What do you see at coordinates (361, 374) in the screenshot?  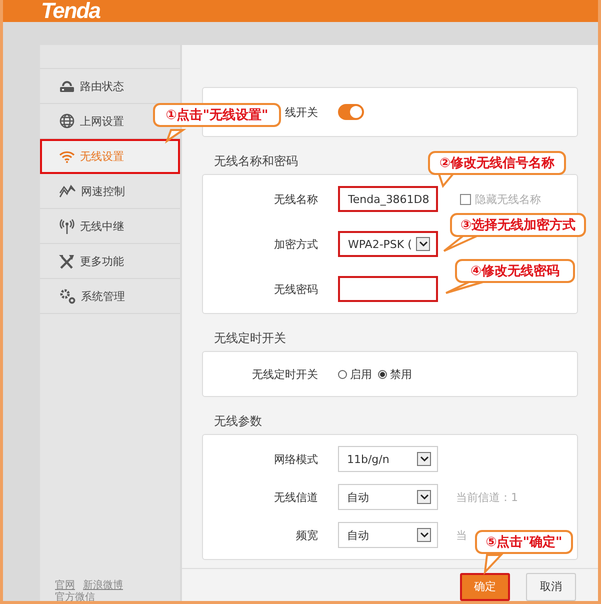 I see `radio-label: 启用` at bounding box center [361, 374].